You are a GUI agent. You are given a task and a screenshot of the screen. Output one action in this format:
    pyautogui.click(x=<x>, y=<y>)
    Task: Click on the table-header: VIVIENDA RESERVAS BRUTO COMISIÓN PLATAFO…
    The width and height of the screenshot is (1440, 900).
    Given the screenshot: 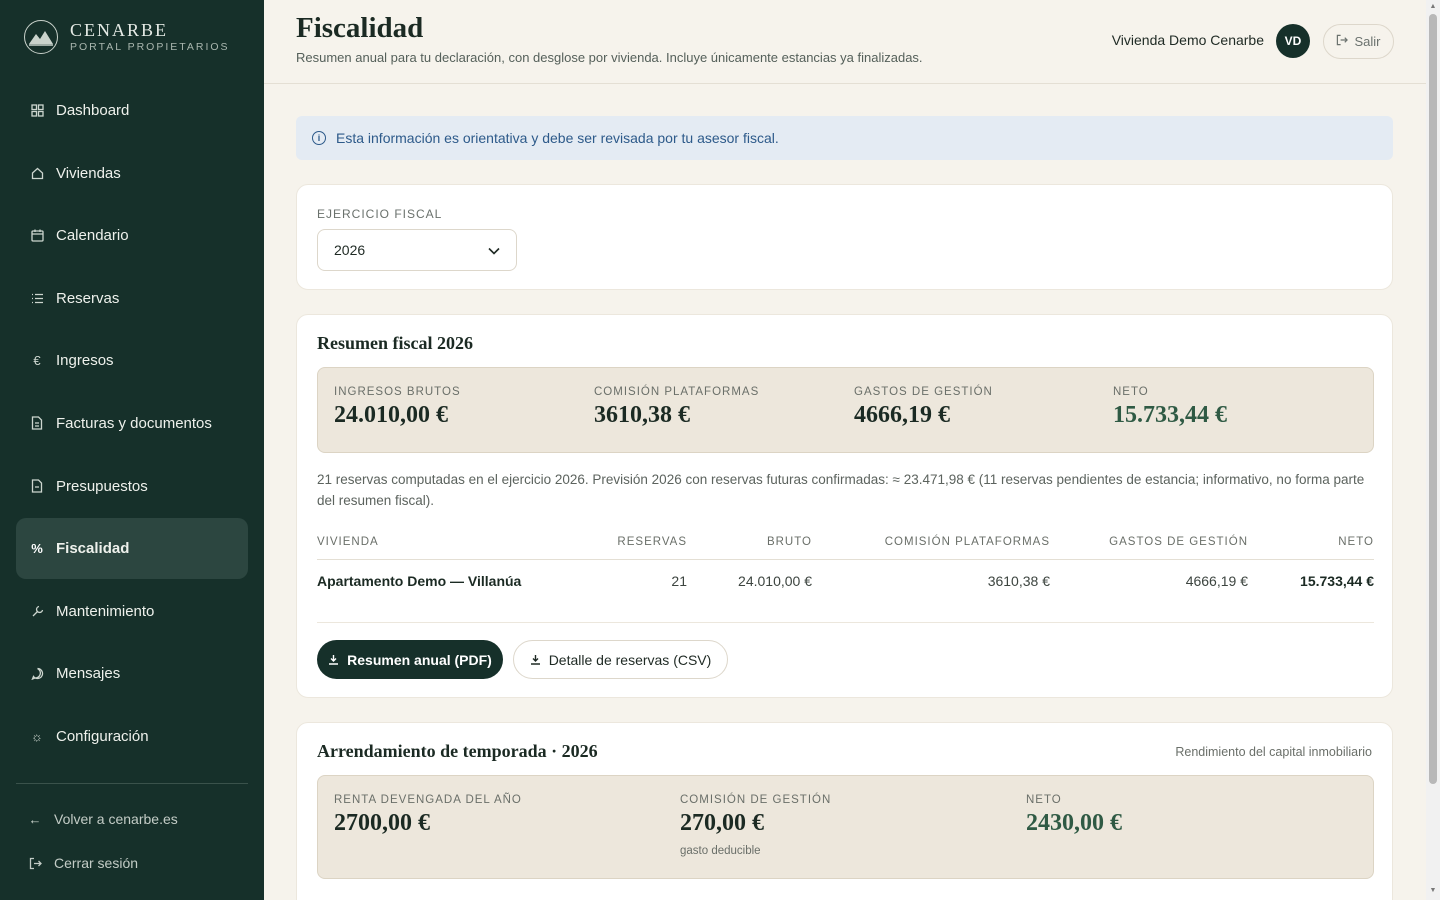 What is the action you would take?
    pyautogui.click(x=845, y=546)
    